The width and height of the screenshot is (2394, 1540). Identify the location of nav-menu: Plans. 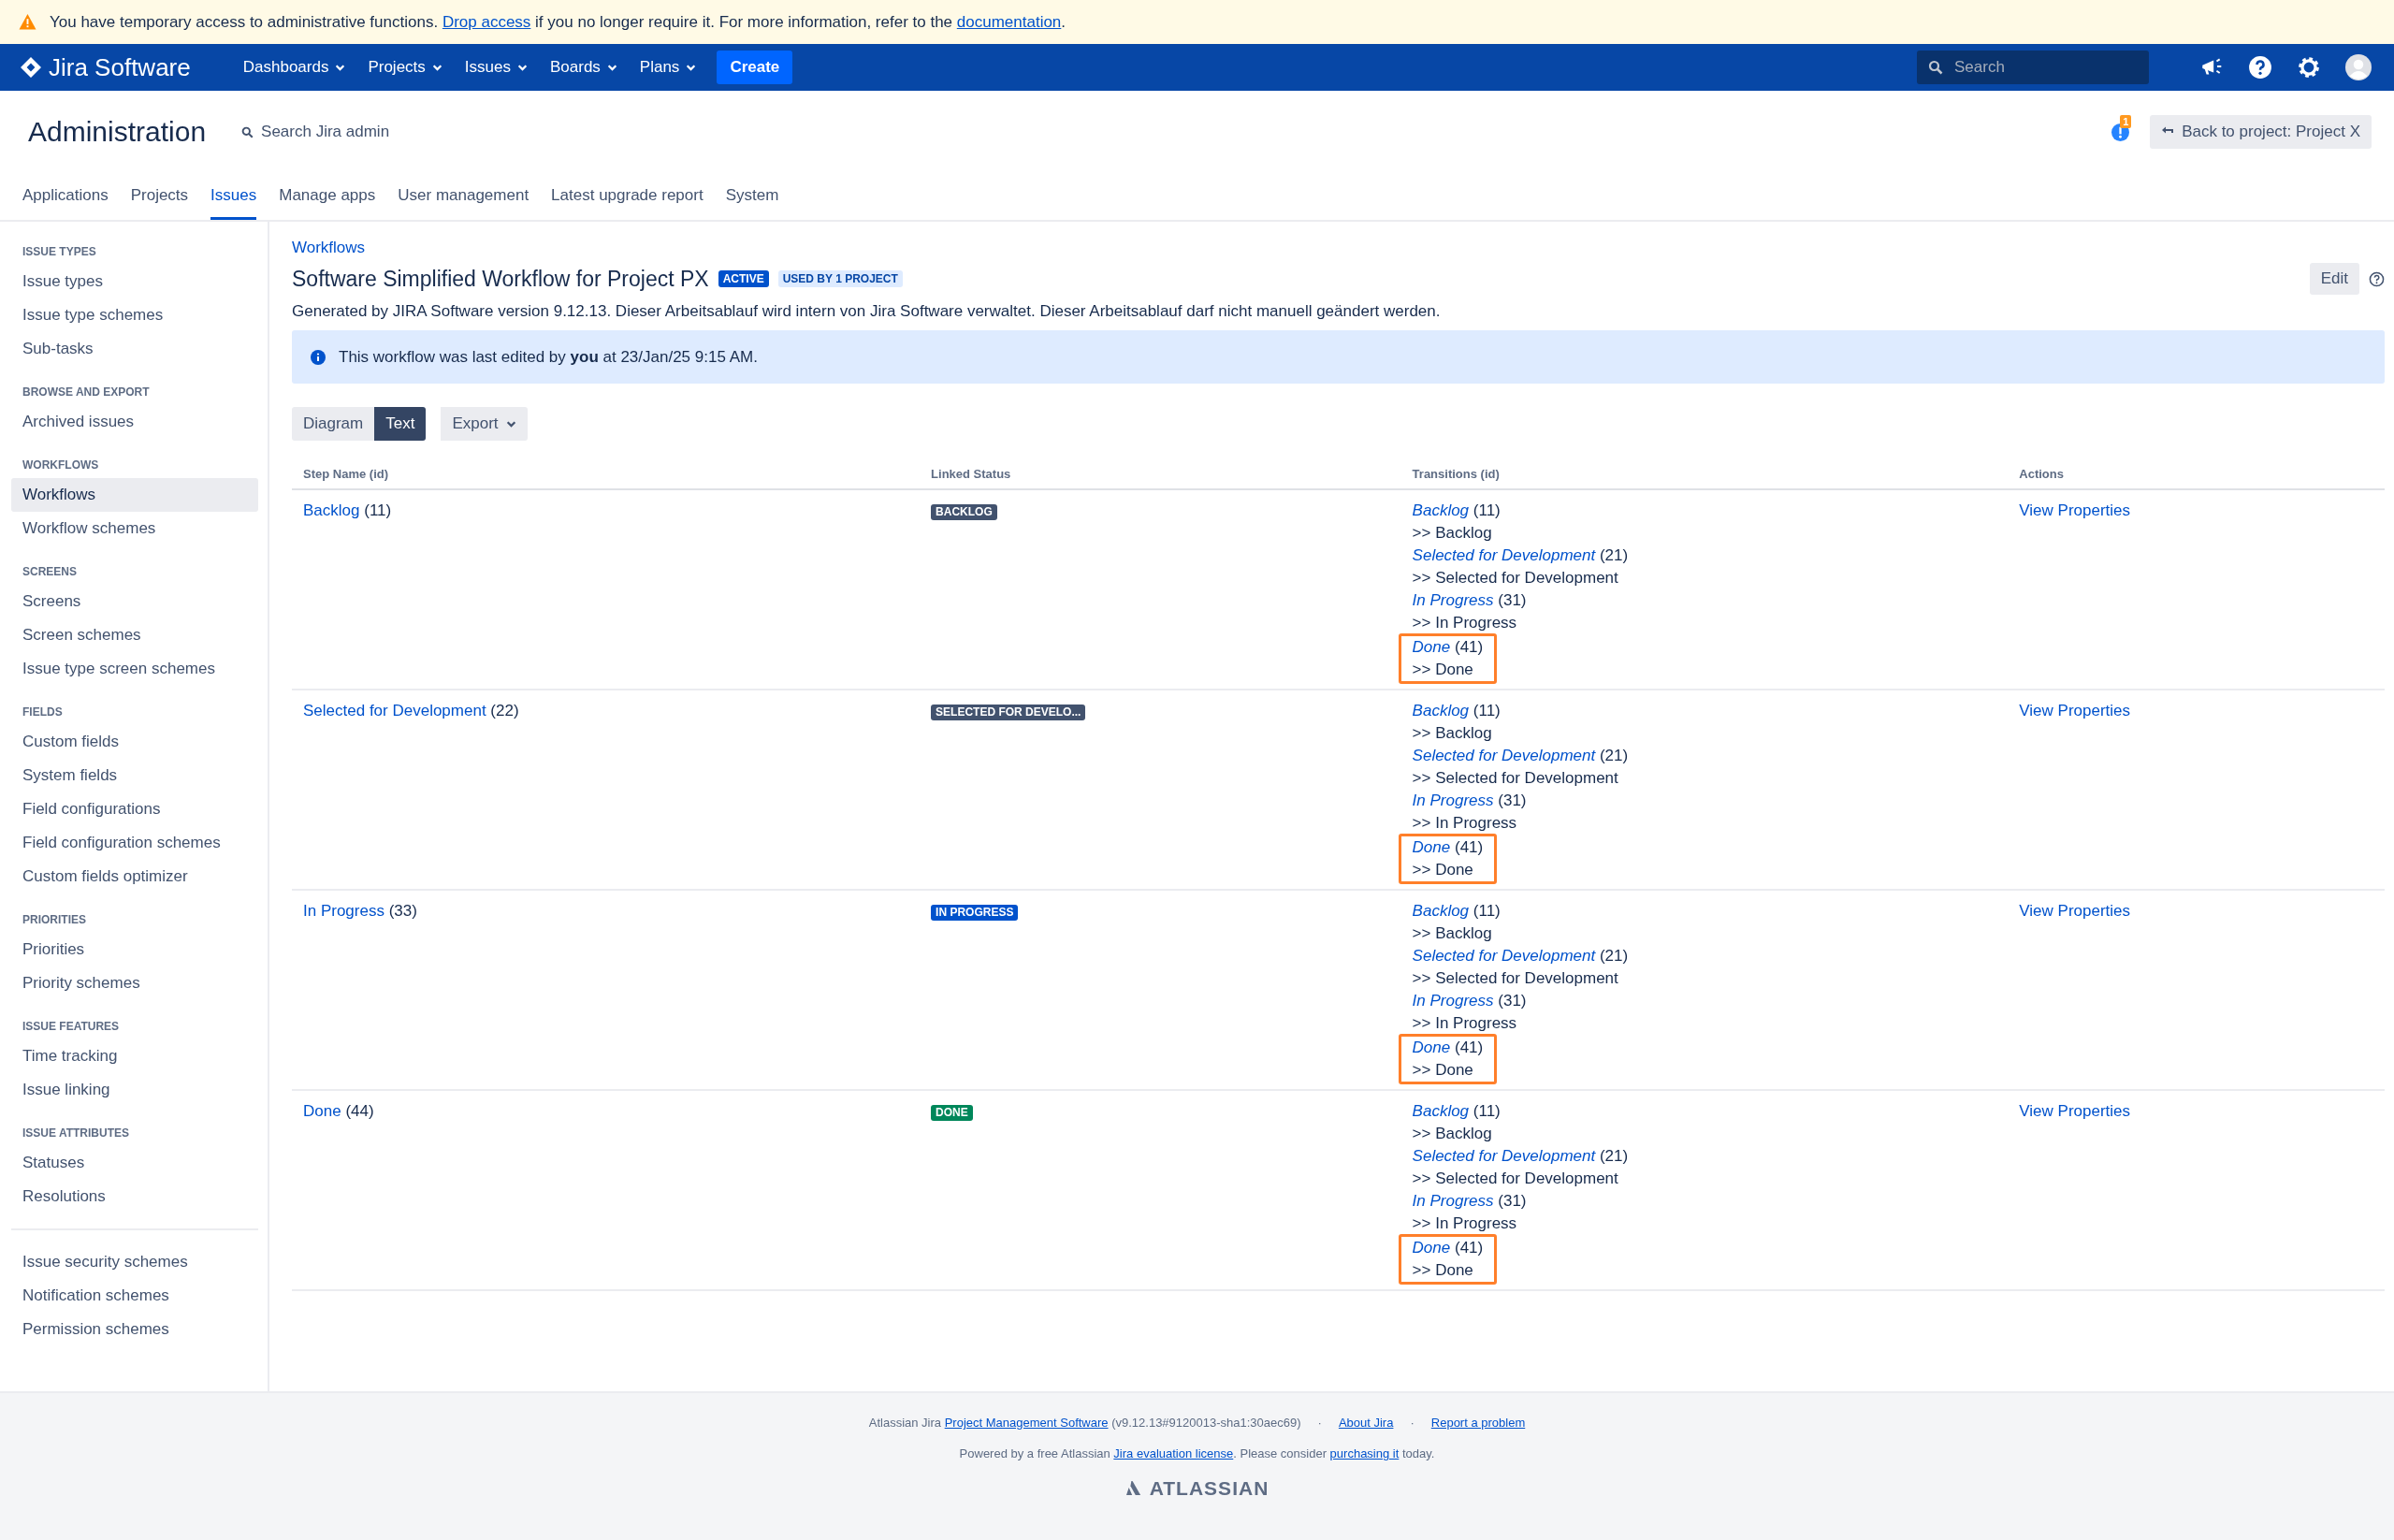
(668, 67).